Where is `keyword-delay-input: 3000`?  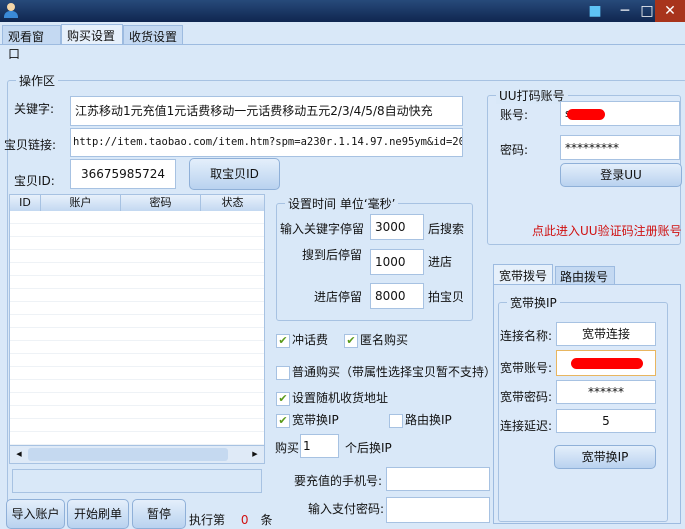
keyword-delay-input: 3000 is located at coordinates (397, 227).